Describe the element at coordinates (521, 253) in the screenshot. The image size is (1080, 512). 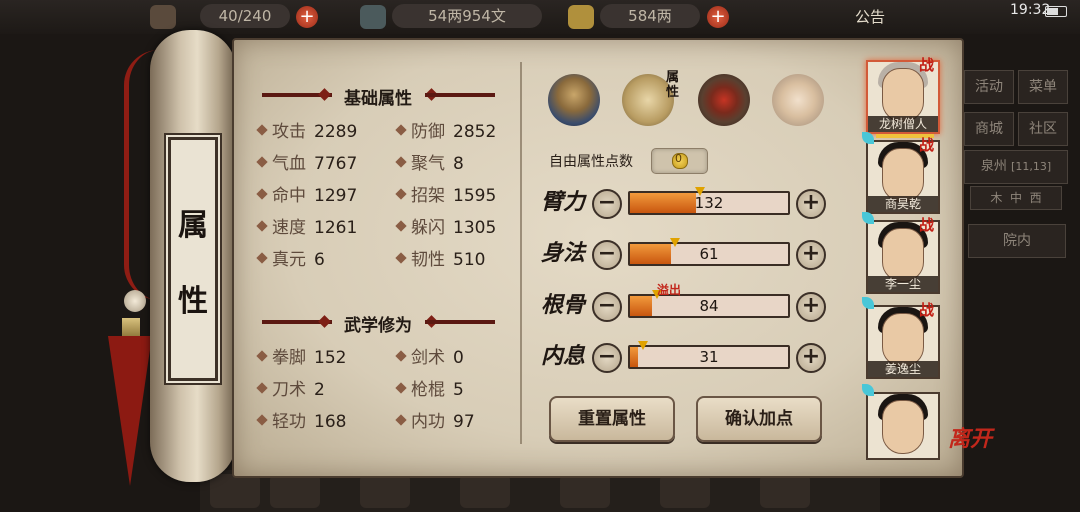
I see `panel-divider` at that location.